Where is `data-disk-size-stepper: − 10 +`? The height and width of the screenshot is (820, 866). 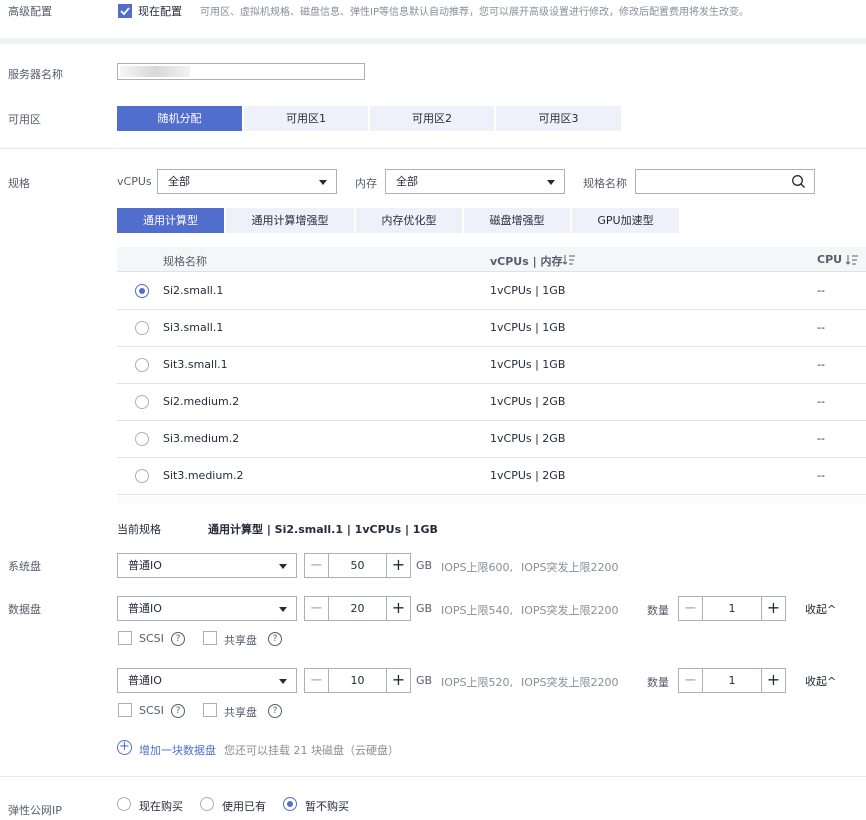
data-disk-size-stepper: − 10 + is located at coordinates (357, 680).